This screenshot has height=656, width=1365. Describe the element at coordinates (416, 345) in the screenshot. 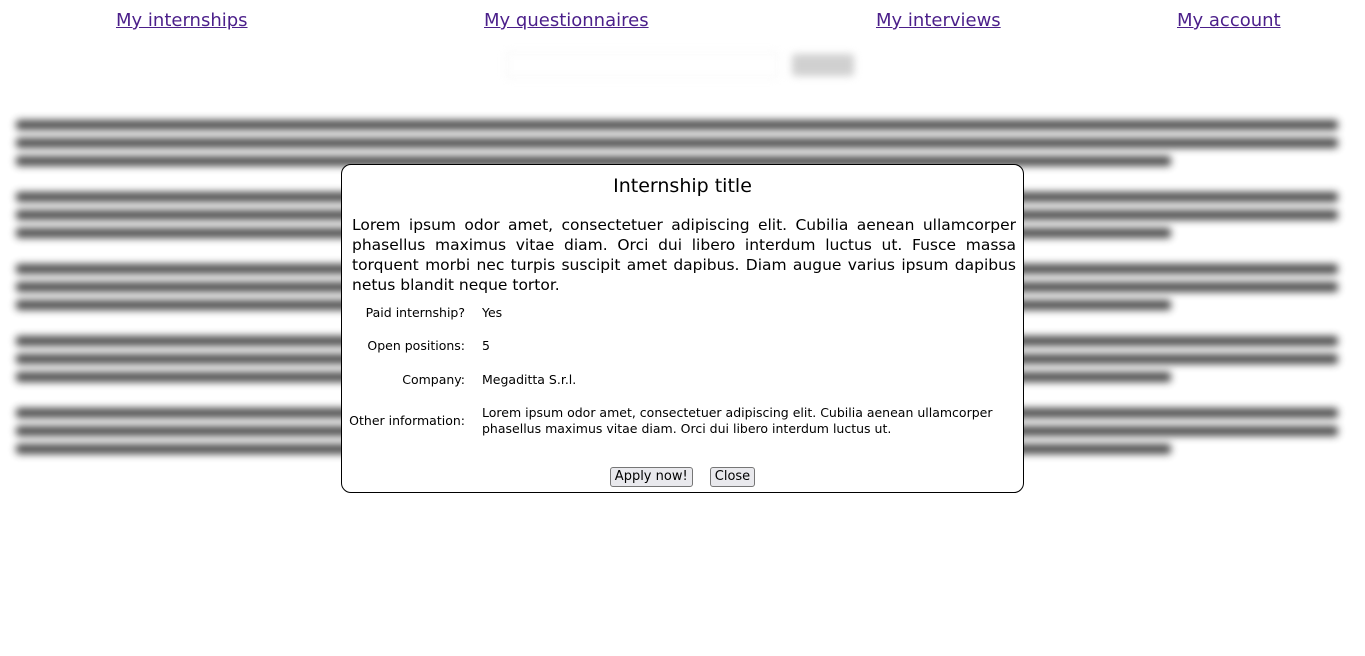

I see `info-label: Open positions:` at that location.